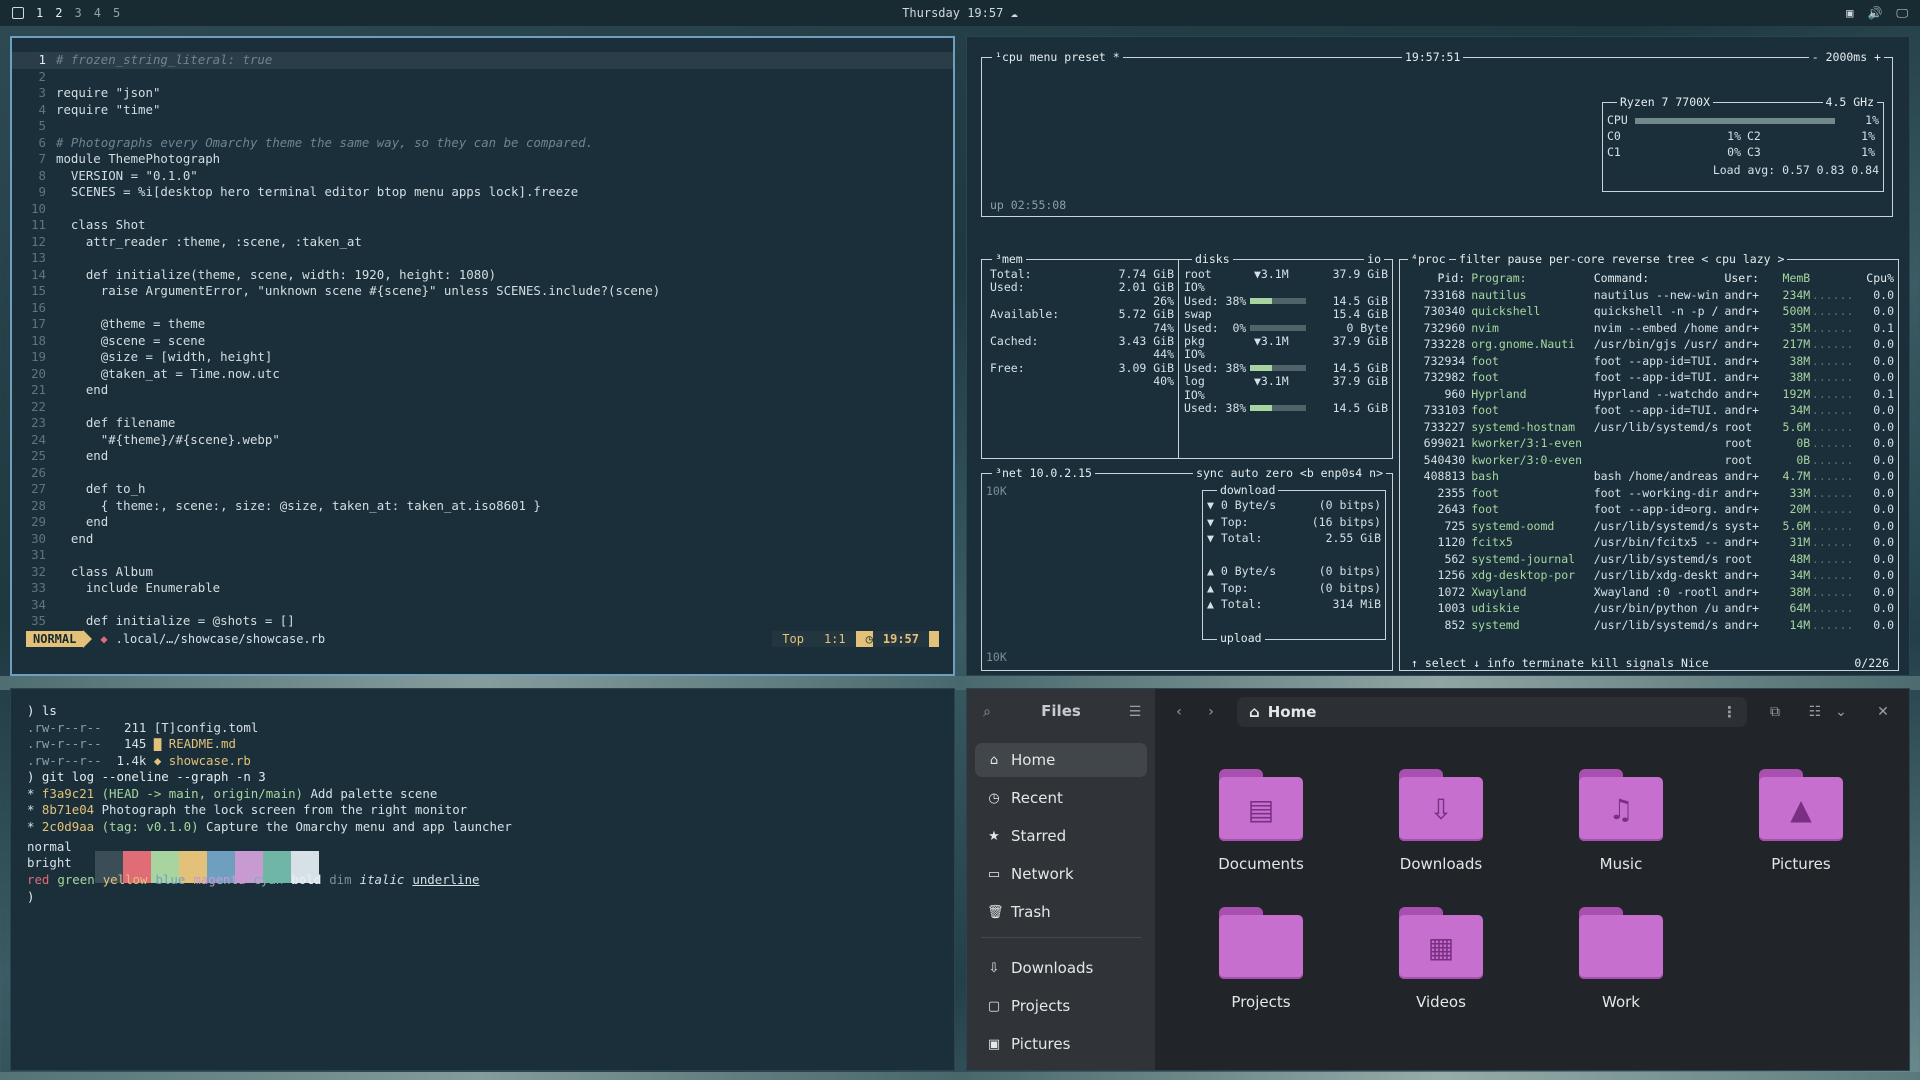  I want to click on close-icon: ✕, so click(1883, 712).